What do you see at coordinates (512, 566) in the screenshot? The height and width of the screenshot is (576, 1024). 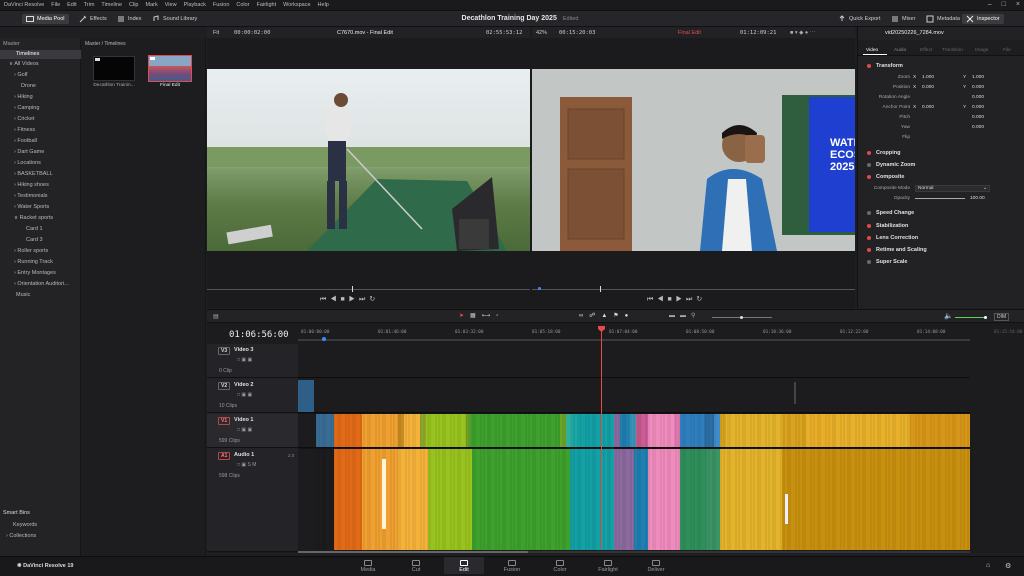 I see `page-fusion: Fusion` at bounding box center [512, 566].